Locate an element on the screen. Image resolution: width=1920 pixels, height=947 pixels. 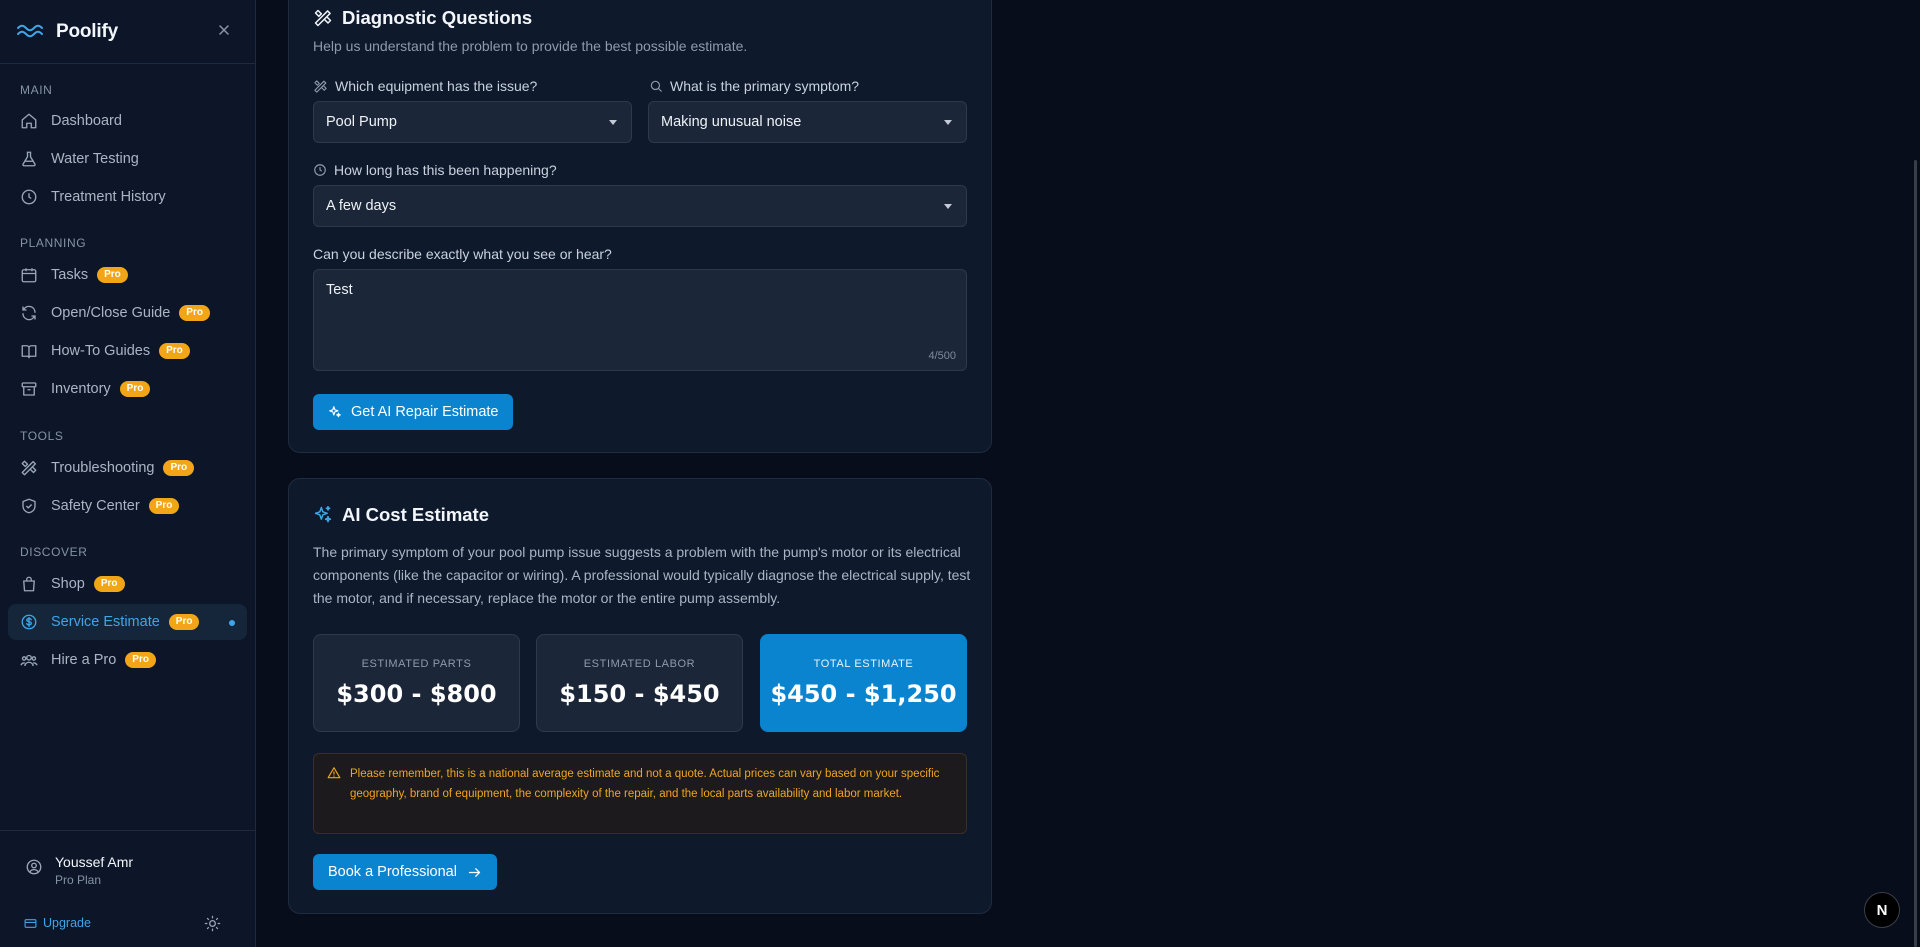
describe-textarea-value: Test is located at coordinates (339, 290).